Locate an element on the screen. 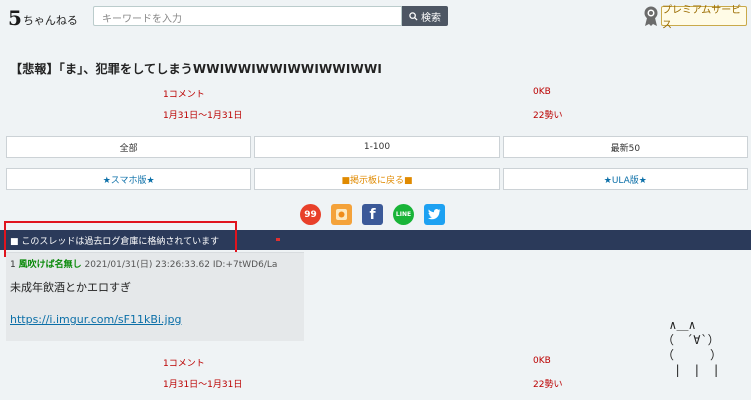  latest-50-button: 最新50 is located at coordinates (625, 147).